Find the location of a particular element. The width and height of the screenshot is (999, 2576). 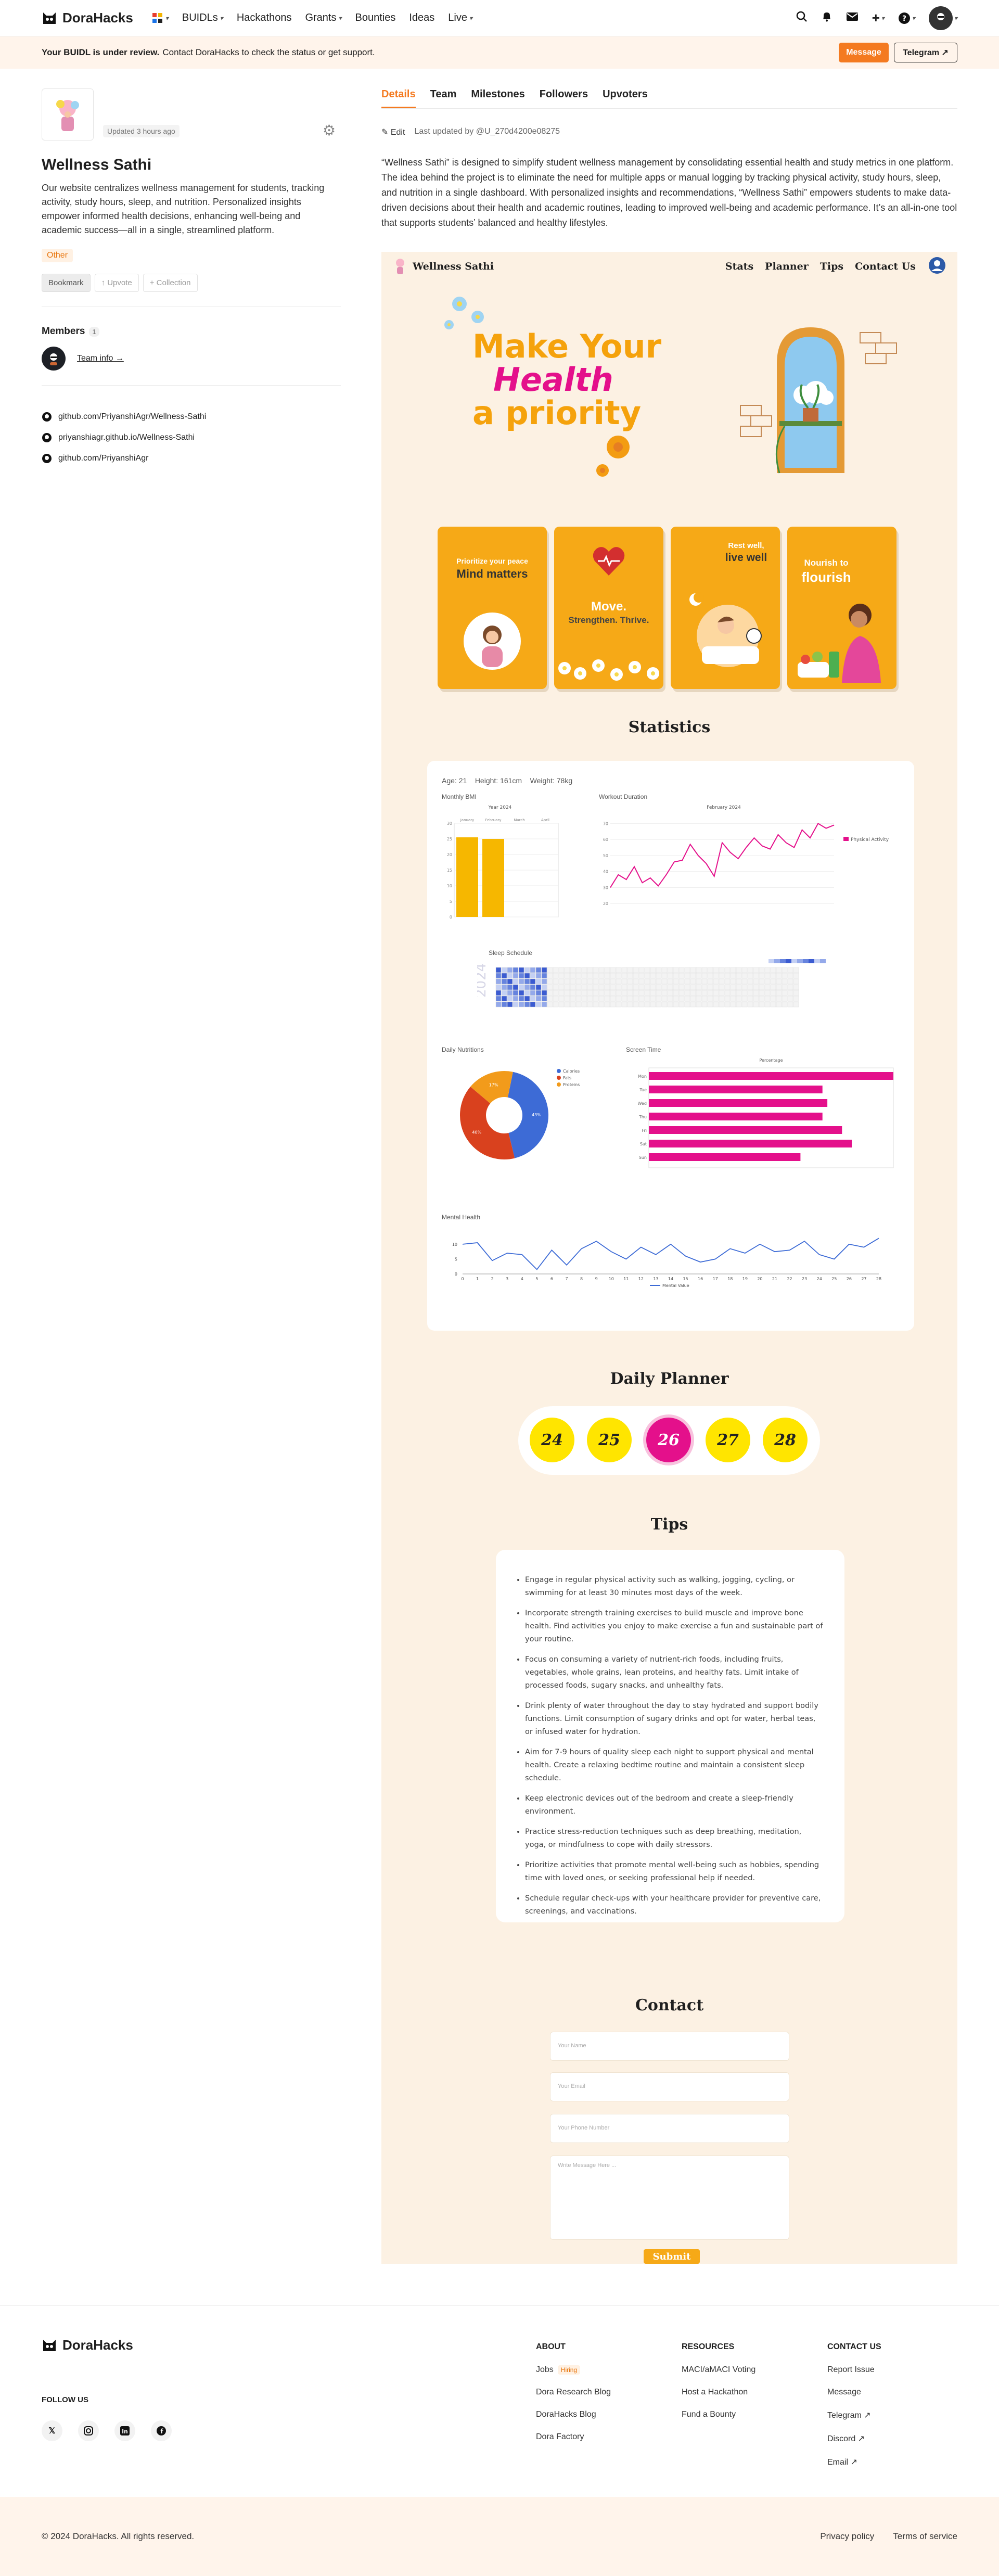

nav-grants: Grants ▾ is located at coordinates (323, 18).